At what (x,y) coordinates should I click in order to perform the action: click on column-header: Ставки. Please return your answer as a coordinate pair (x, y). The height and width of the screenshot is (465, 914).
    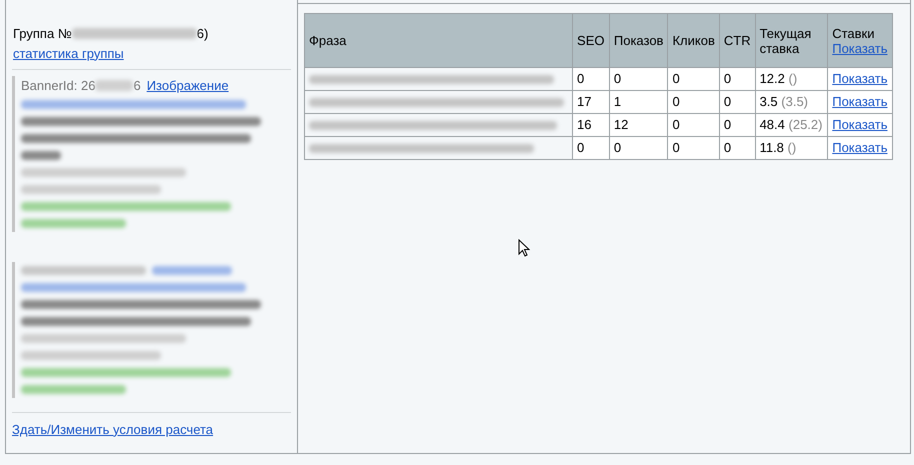
    Looking at the image, I should click on (854, 33).